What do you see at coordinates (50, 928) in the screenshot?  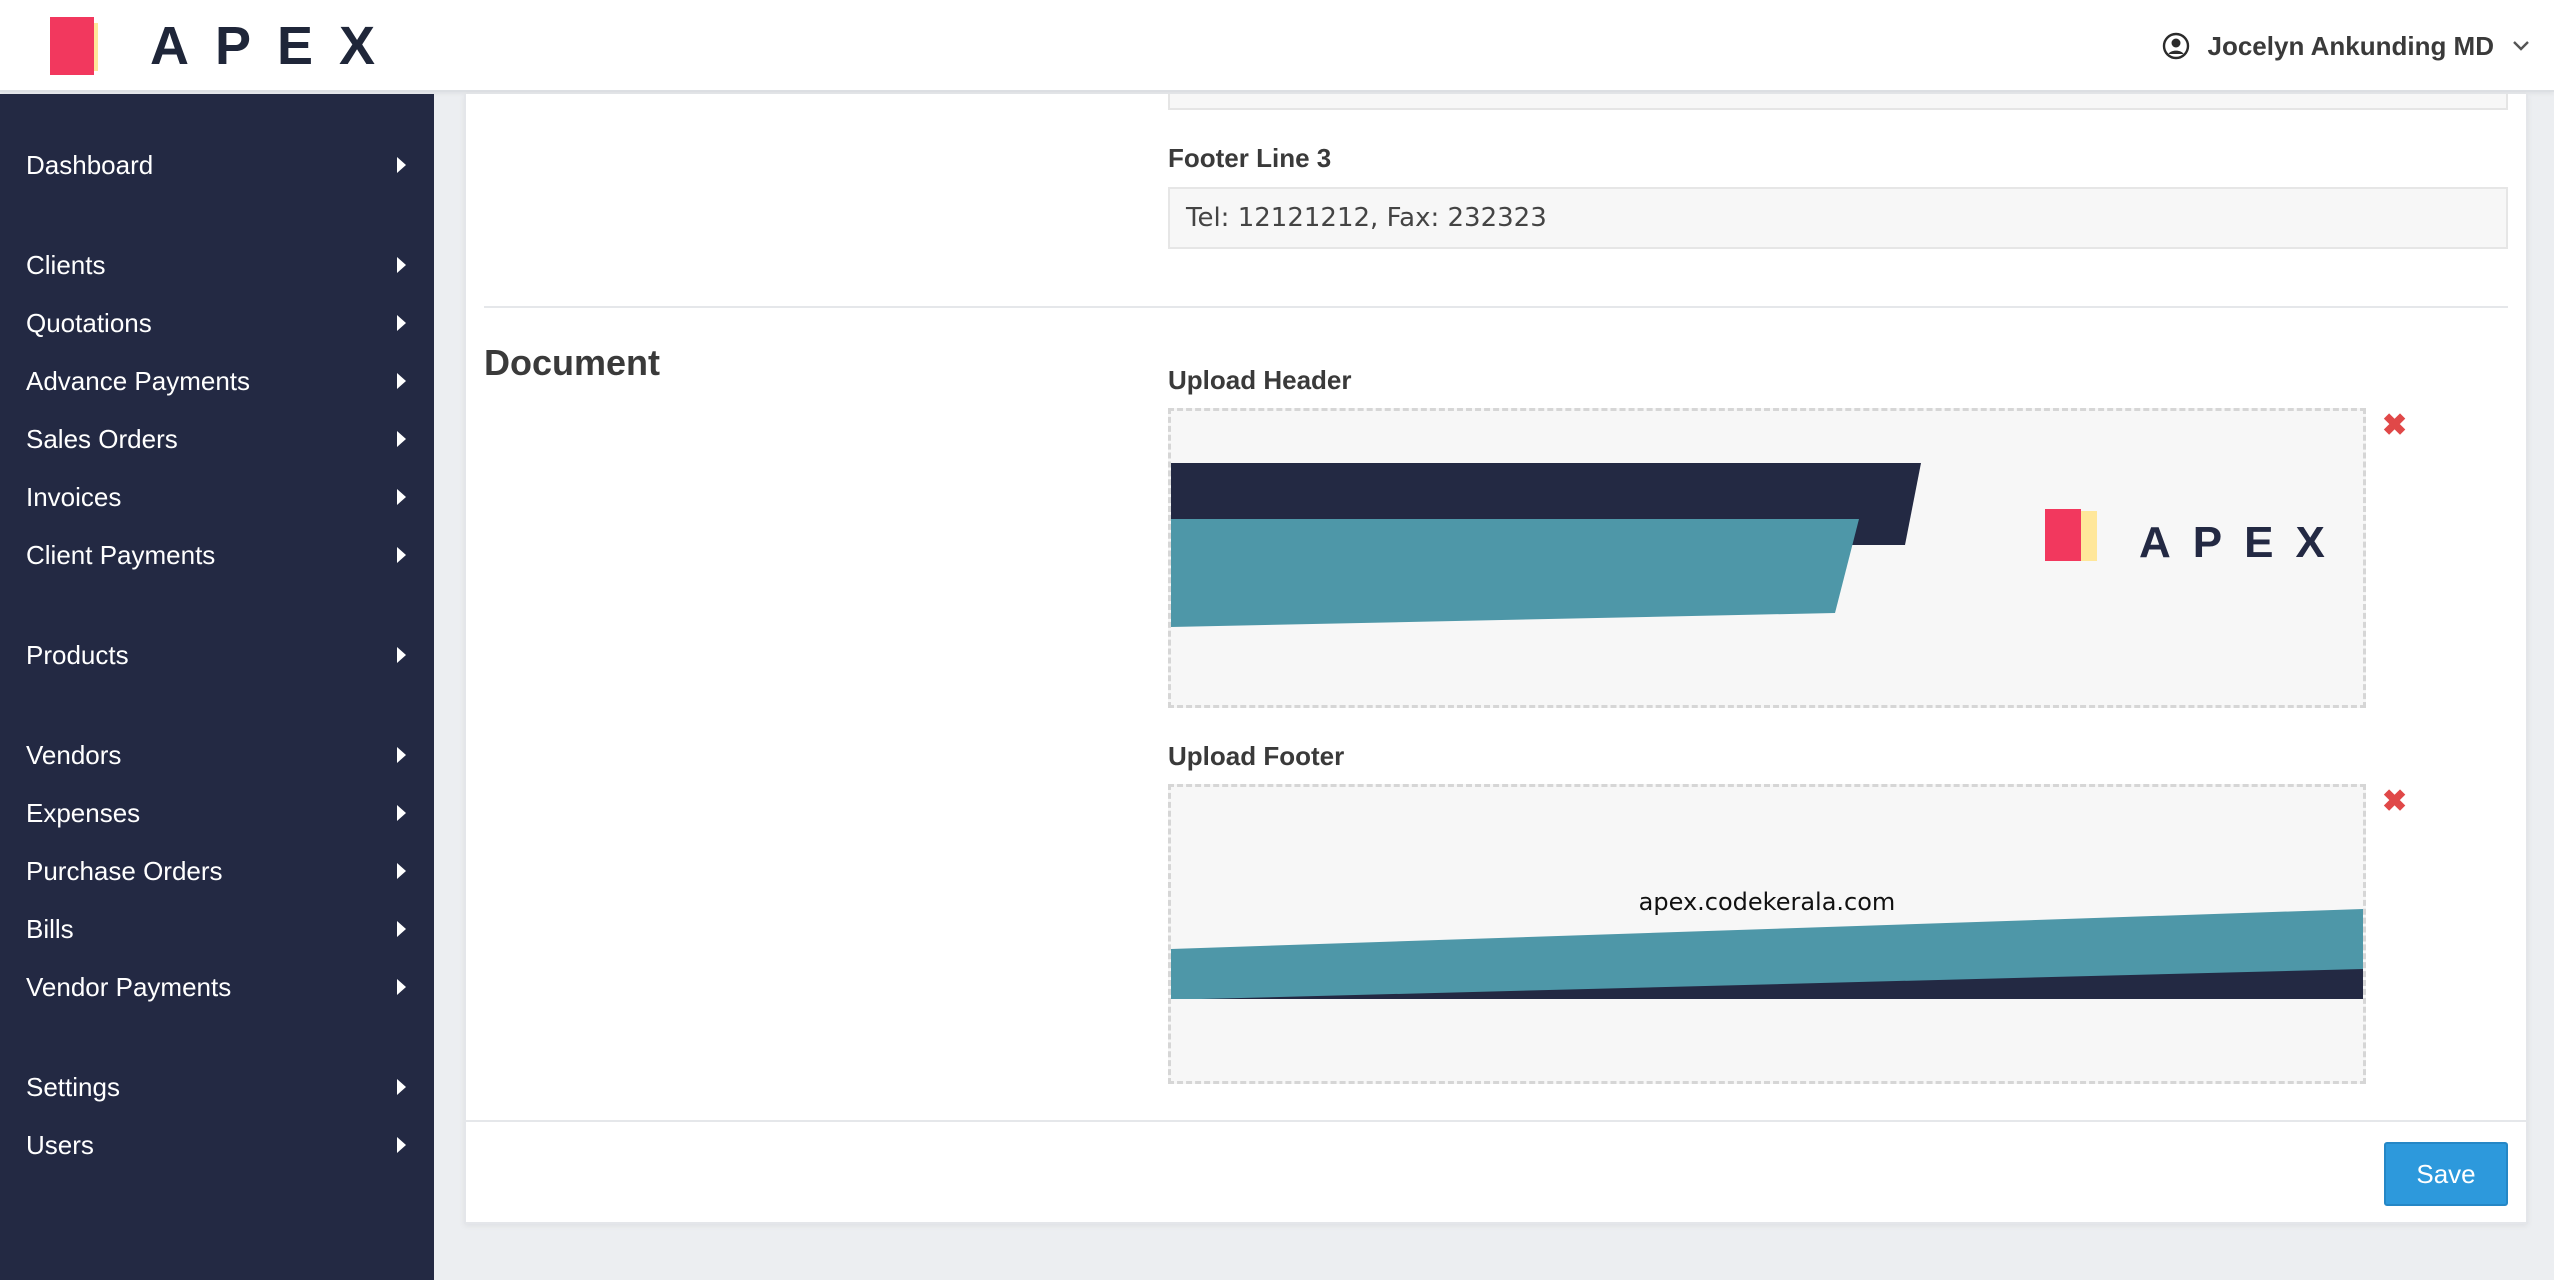 I see `sidebar-item-label: Bills` at bounding box center [50, 928].